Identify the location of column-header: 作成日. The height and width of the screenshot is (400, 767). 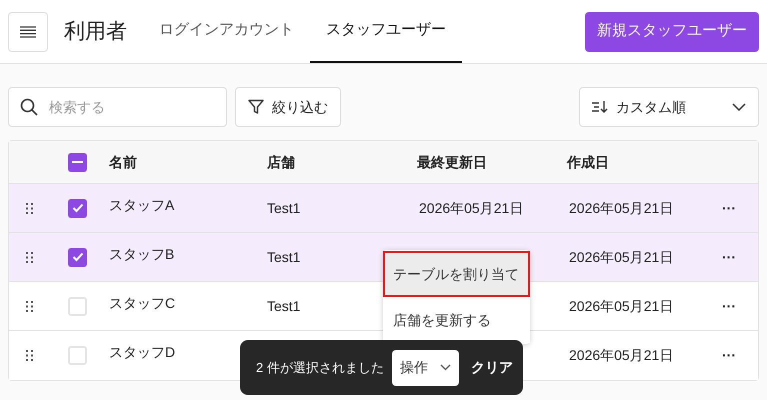
(588, 162).